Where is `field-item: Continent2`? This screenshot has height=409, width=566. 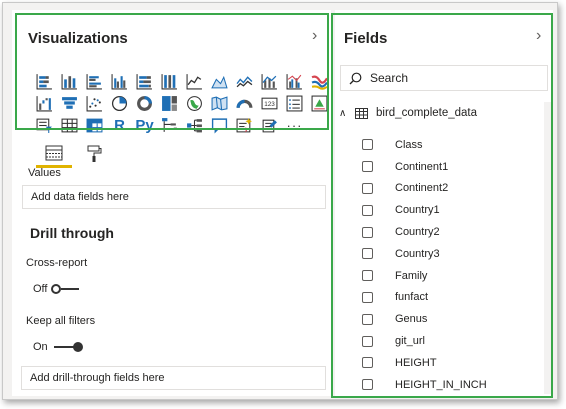 field-item: Continent2 is located at coordinates (424, 189).